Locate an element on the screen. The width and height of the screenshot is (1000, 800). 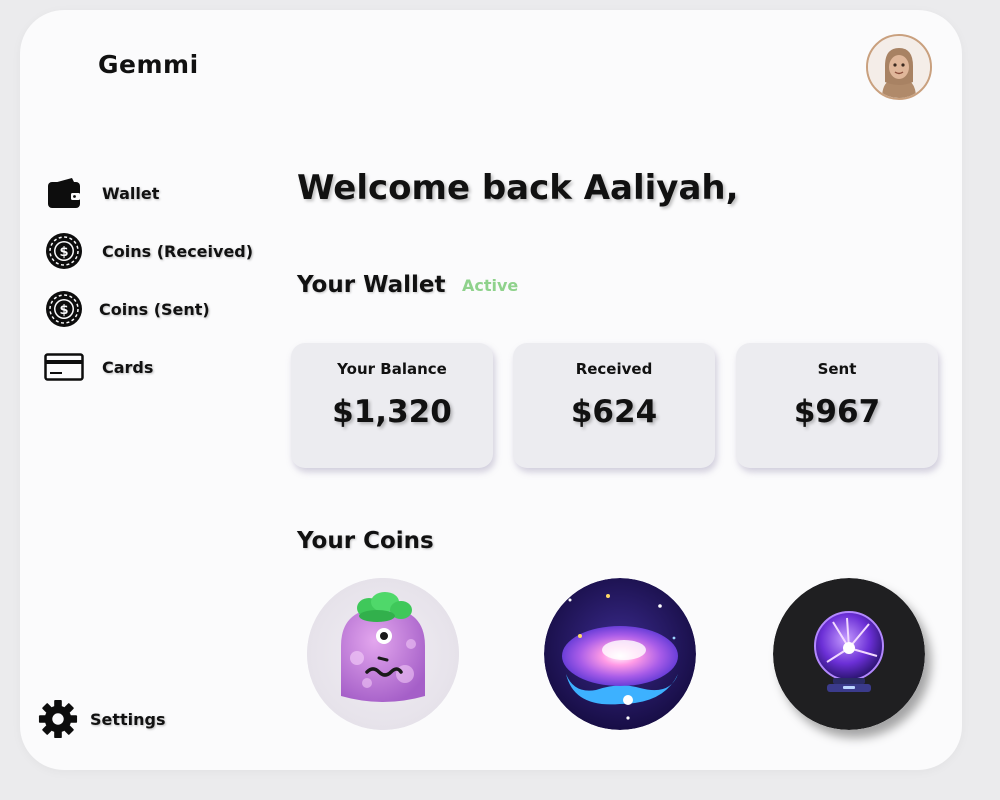
wallet-section-title: Your Wallet is located at coordinates (371, 285).